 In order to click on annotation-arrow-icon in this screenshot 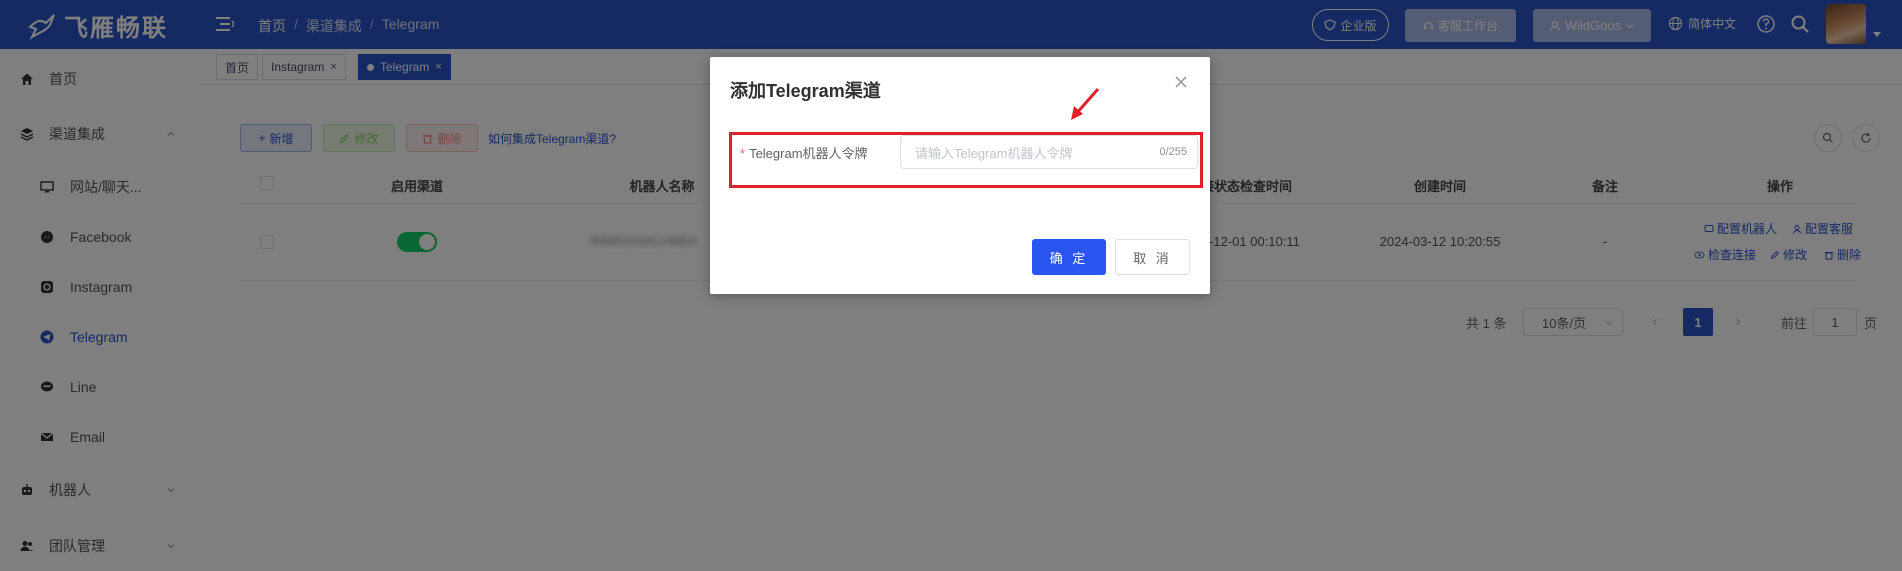, I will do `click(1085, 104)`.